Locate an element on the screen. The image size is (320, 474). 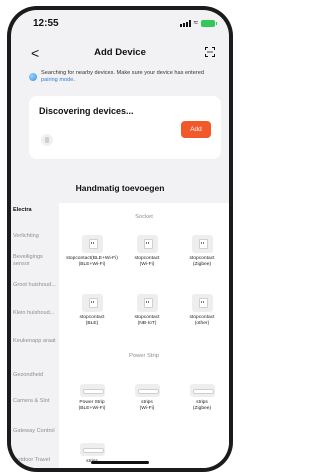
home-indicator is located at coordinates (120, 462).